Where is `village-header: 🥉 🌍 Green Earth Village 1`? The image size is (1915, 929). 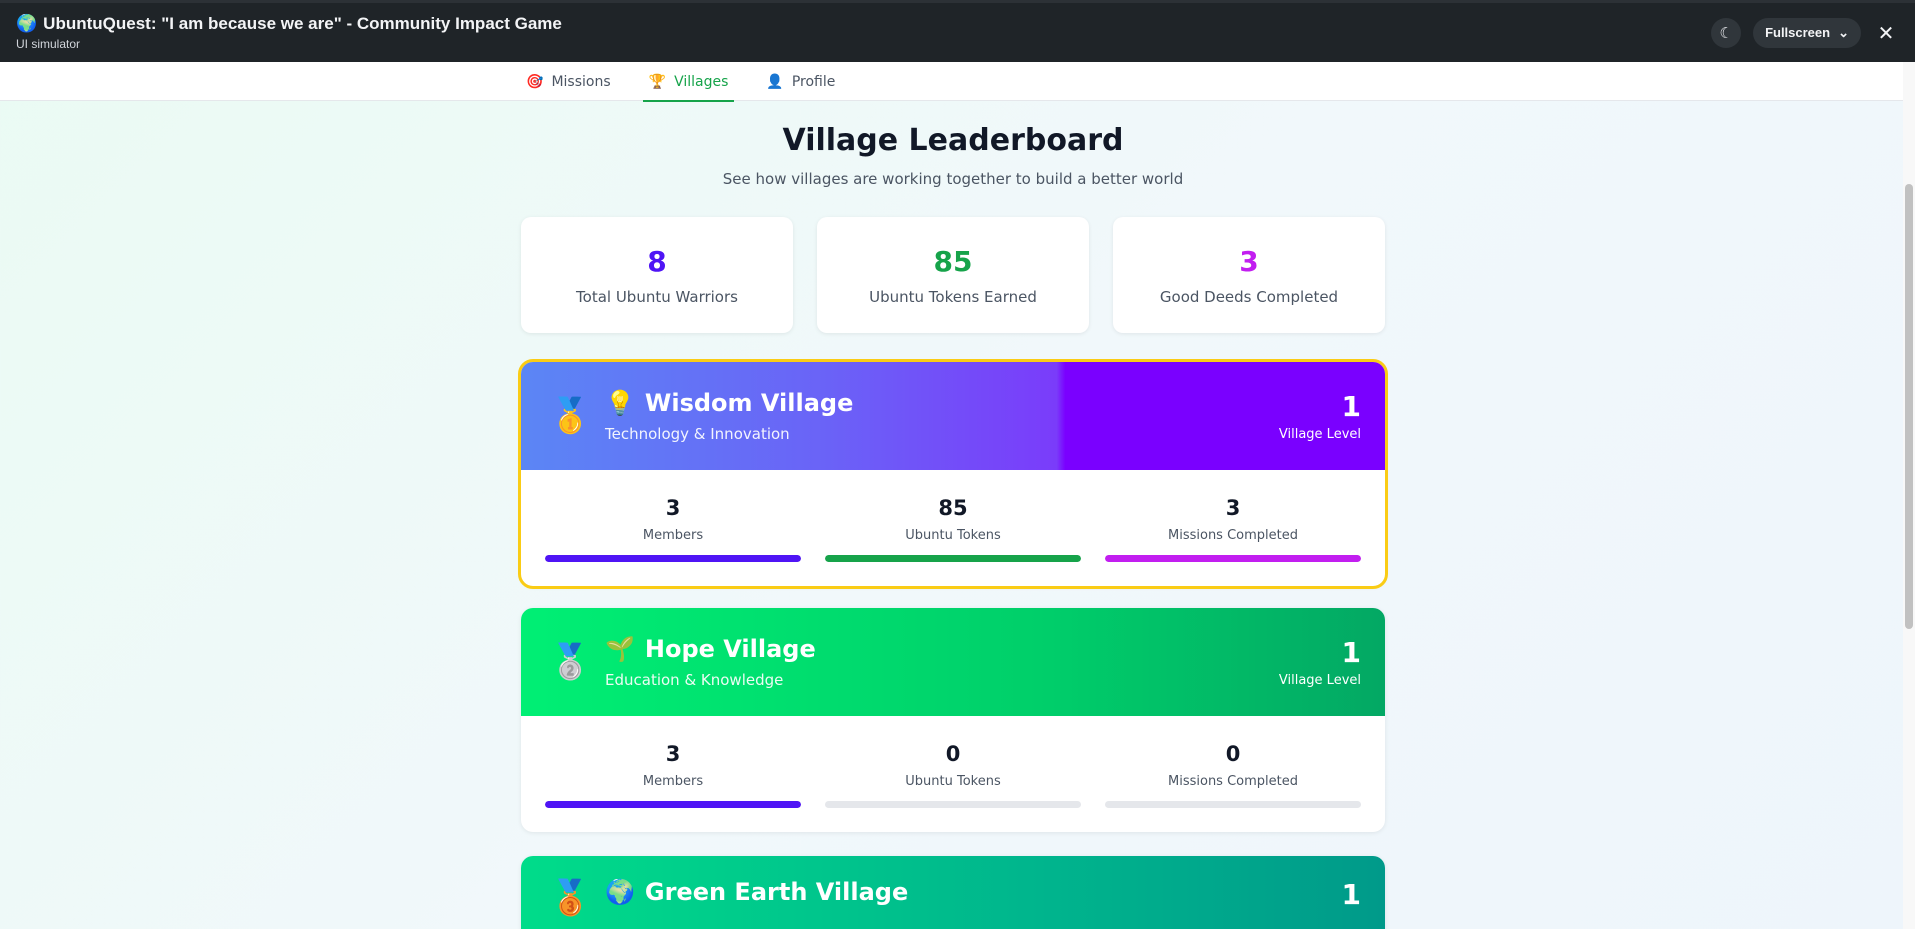
village-header: 🥉 🌍 Green Earth Village 1 is located at coordinates (953, 892).